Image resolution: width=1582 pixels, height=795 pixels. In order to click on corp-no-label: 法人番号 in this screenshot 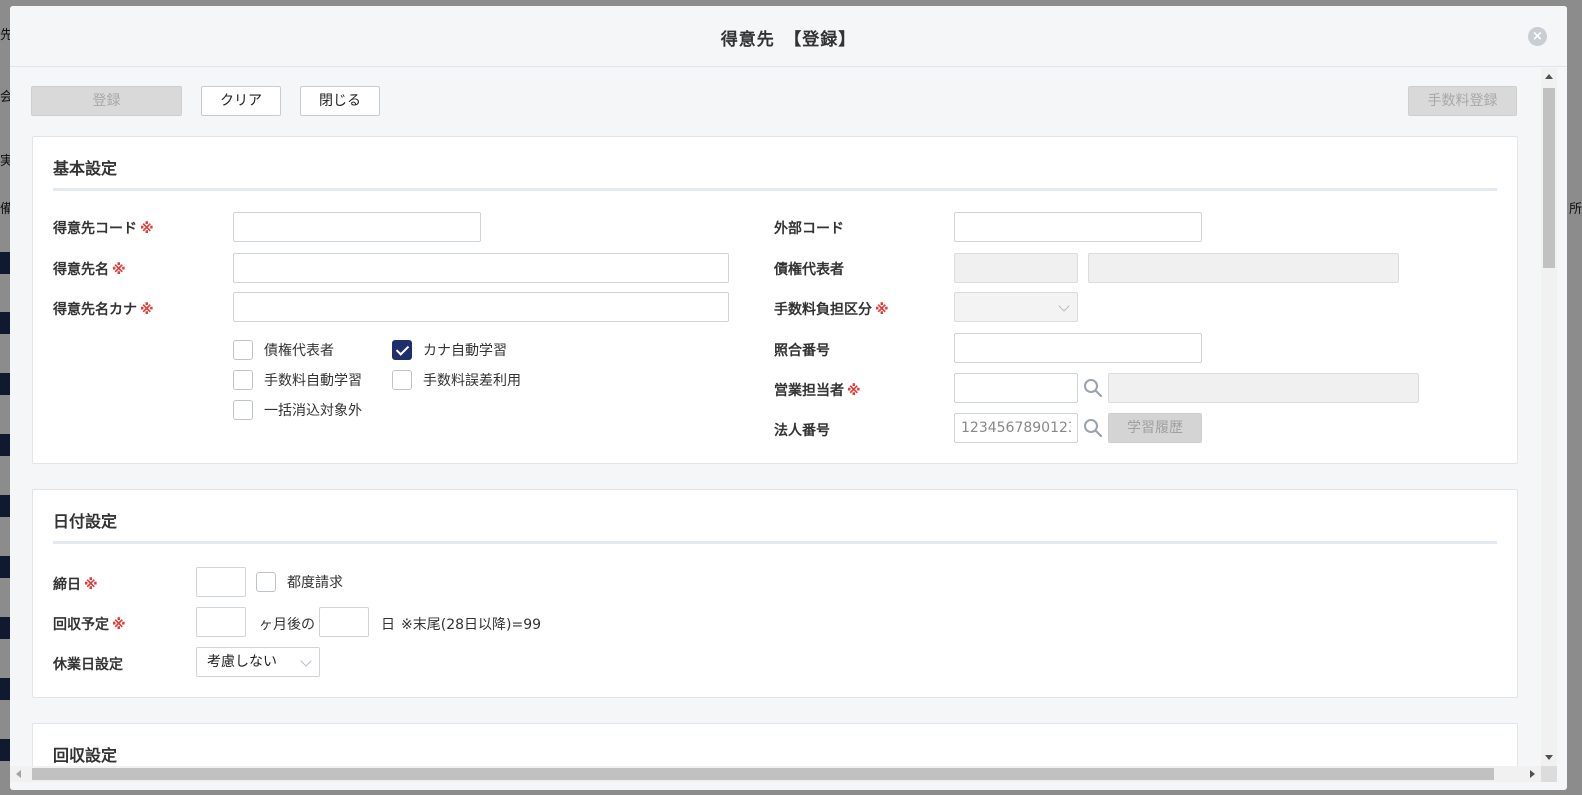, I will do `click(802, 431)`.